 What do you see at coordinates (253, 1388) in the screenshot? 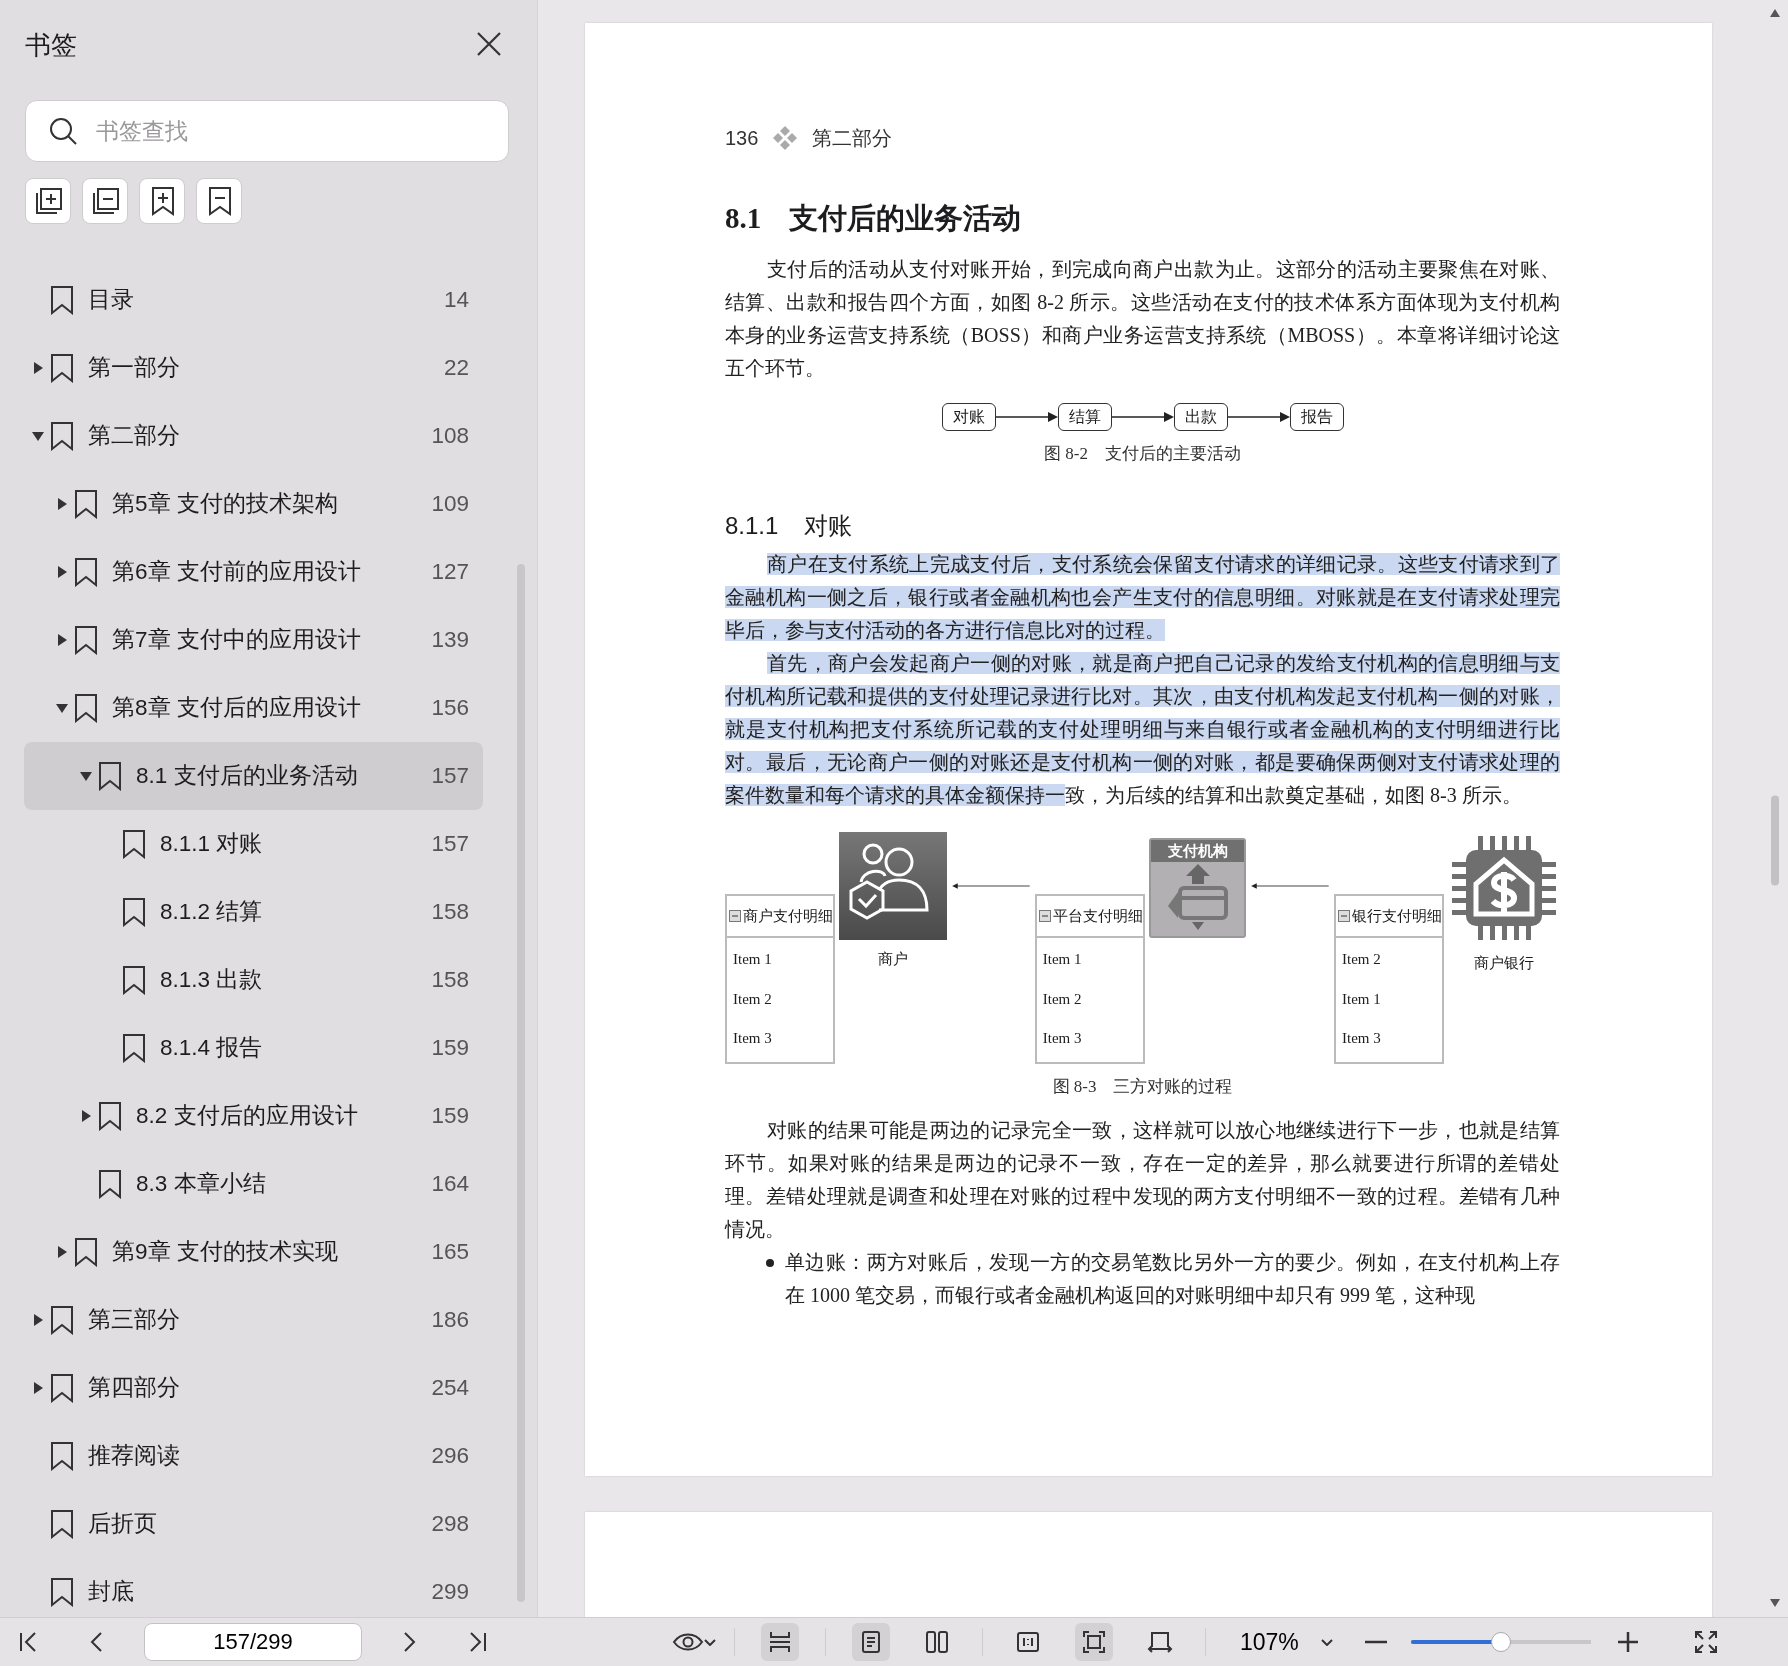
I see `bookmark-item: 第四部分 254` at bounding box center [253, 1388].